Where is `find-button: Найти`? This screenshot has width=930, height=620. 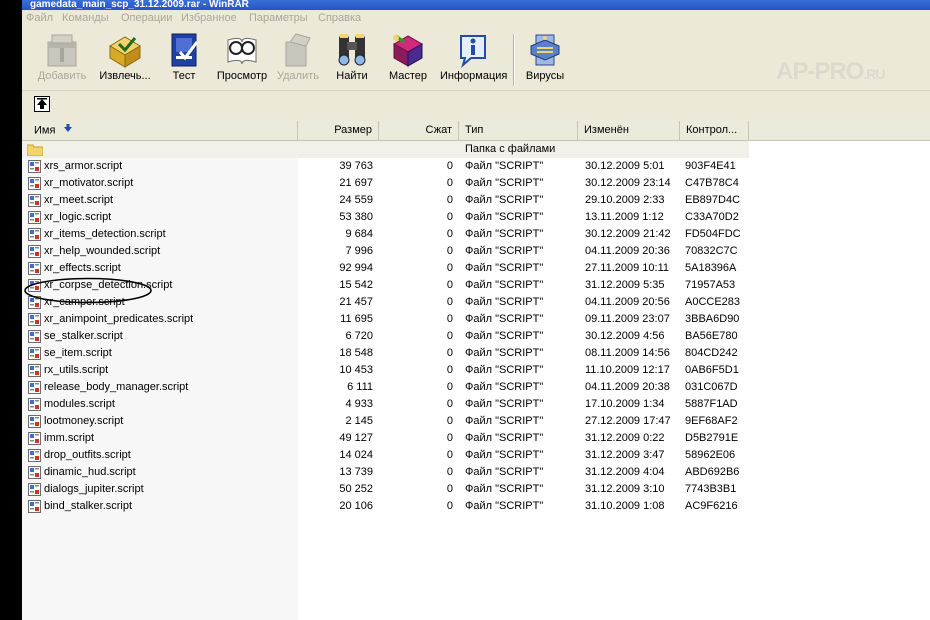 find-button: Найти is located at coordinates (352, 57).